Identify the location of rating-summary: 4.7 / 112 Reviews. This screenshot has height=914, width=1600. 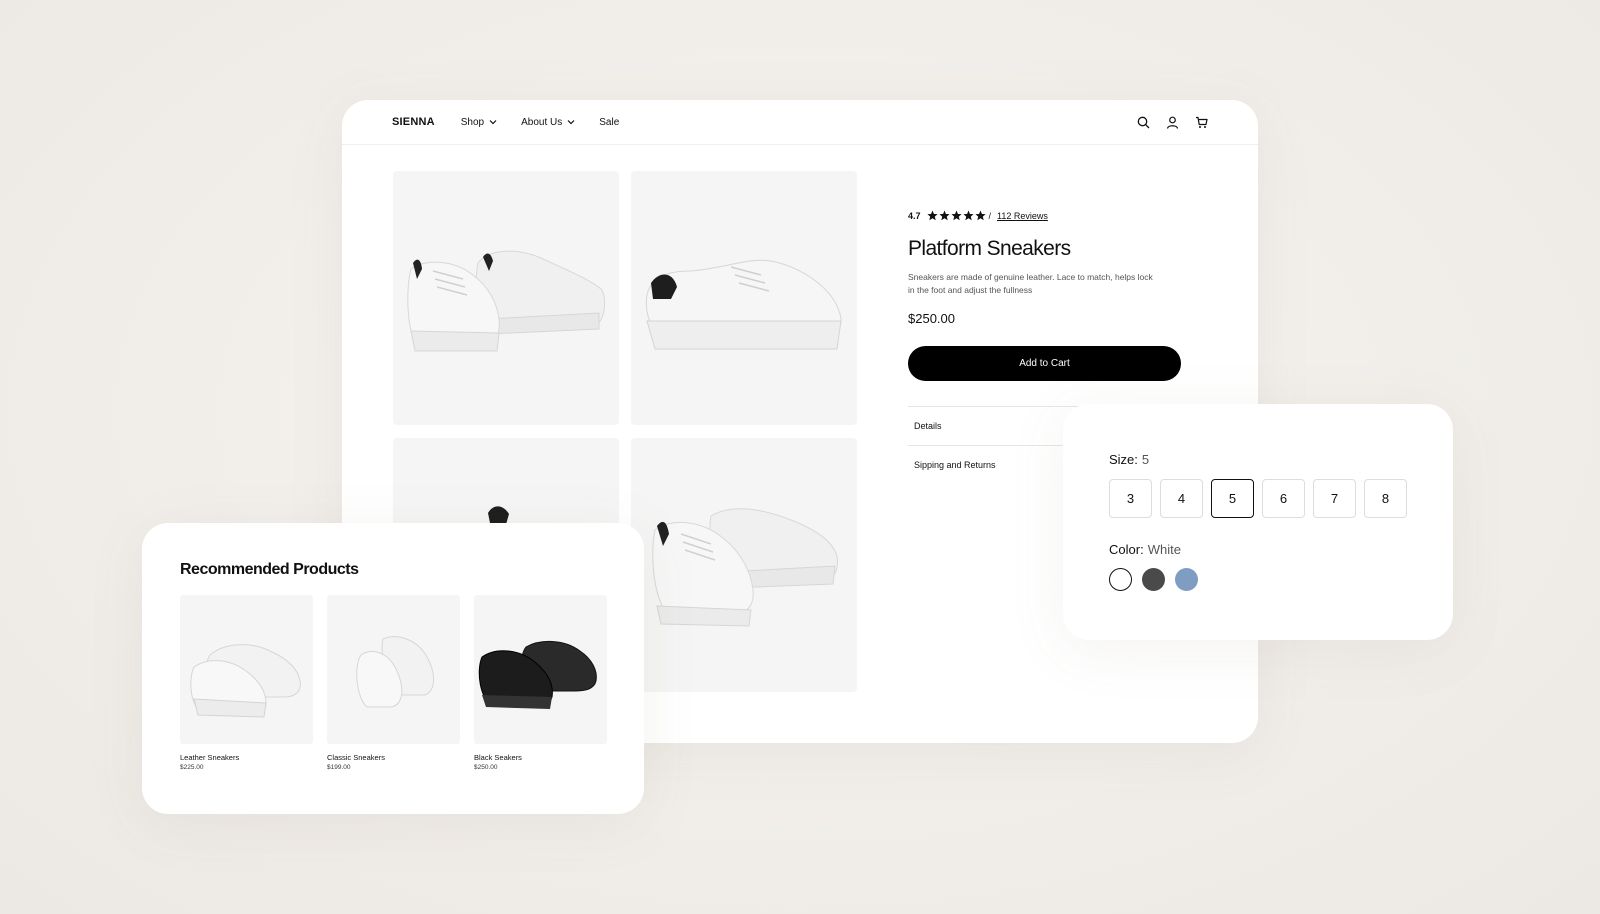
(1048, 215).